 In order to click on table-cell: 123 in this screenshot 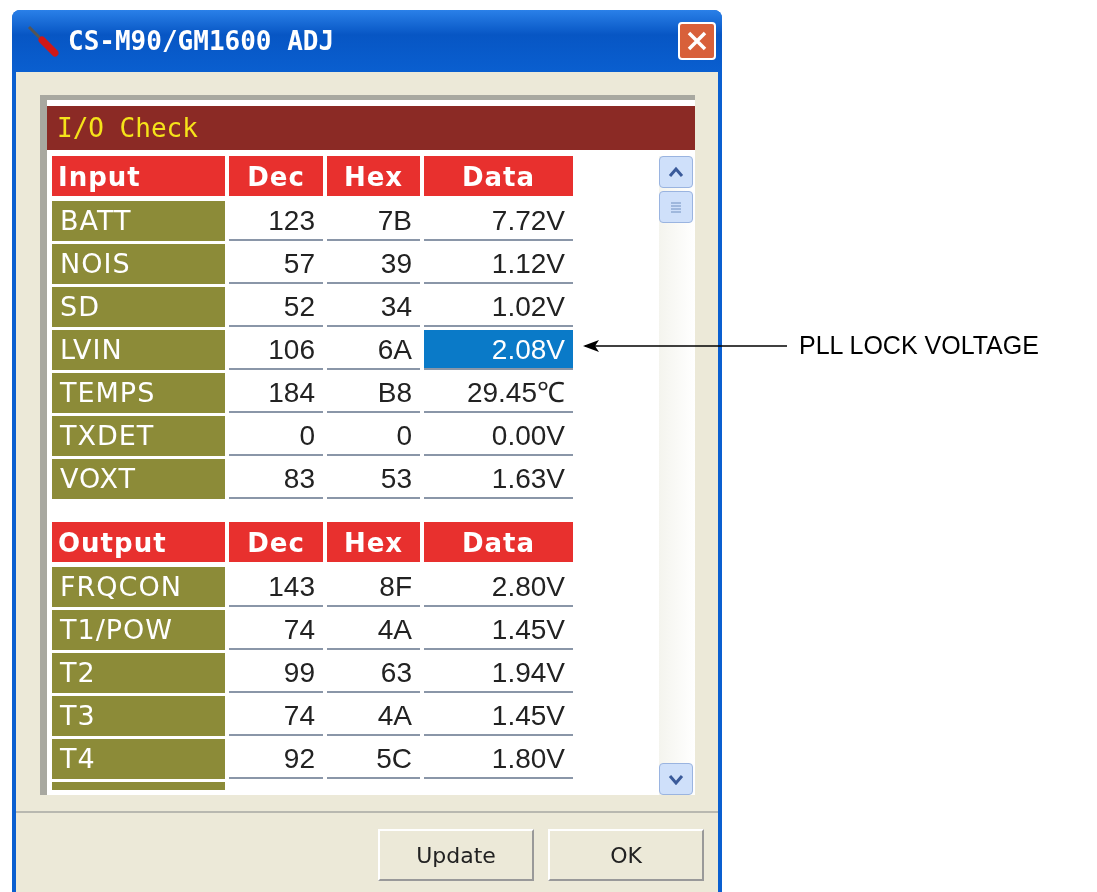, I will do `click(276, 221)`.